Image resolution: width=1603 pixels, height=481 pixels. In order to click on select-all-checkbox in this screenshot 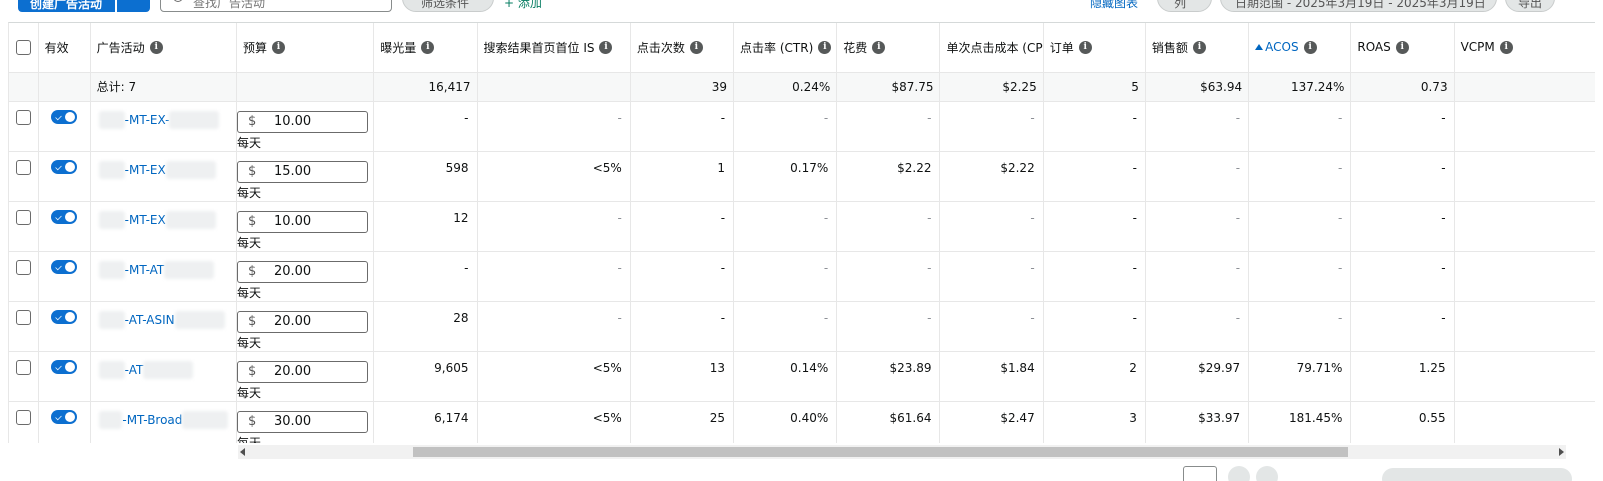, I will do `click(23, 47)`.